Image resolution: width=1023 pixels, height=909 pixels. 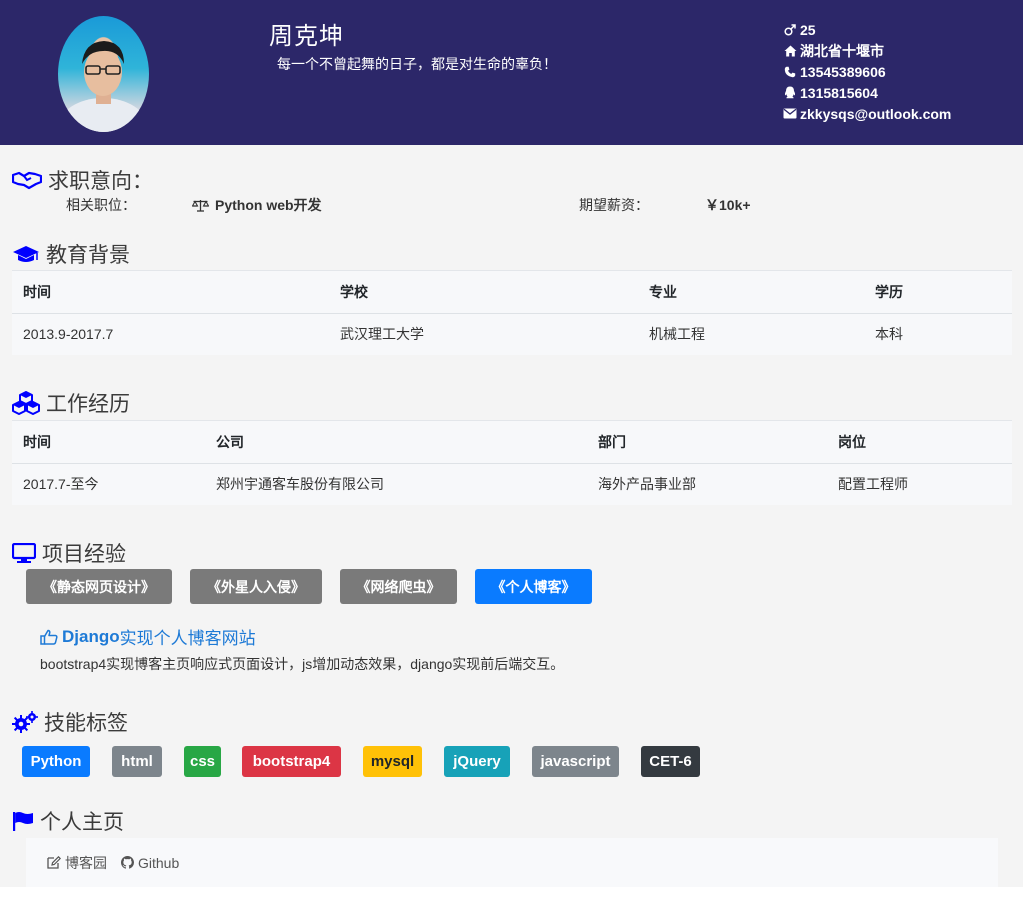 I want to click on table-header-row: 时间 公司 部门 岗位, so click(x=512, y=442).